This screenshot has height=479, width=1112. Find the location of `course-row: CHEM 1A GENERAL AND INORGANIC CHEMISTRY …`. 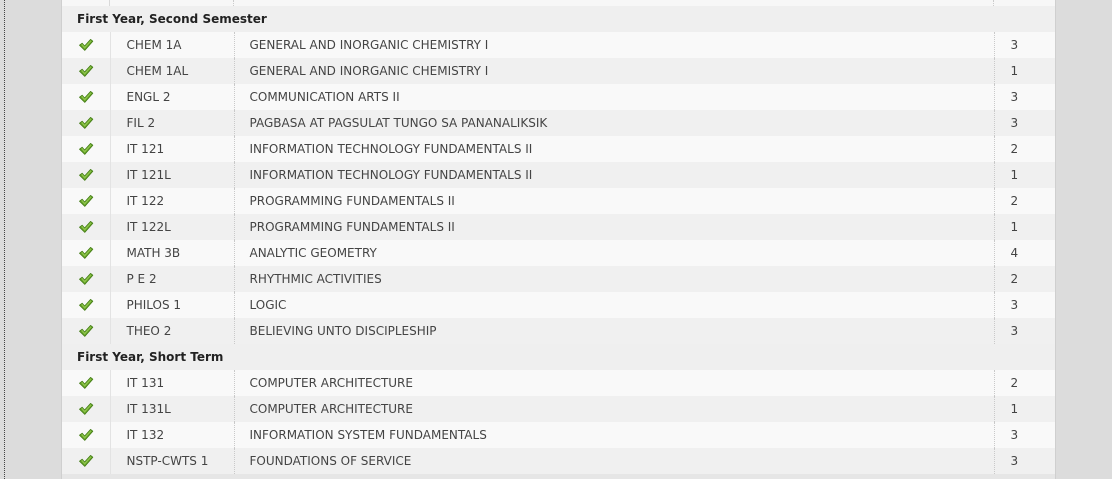

course-row: CHEM 1A GENERAL AND INORGANIC CHEMISTRY … is located at coordinates (558, 45).